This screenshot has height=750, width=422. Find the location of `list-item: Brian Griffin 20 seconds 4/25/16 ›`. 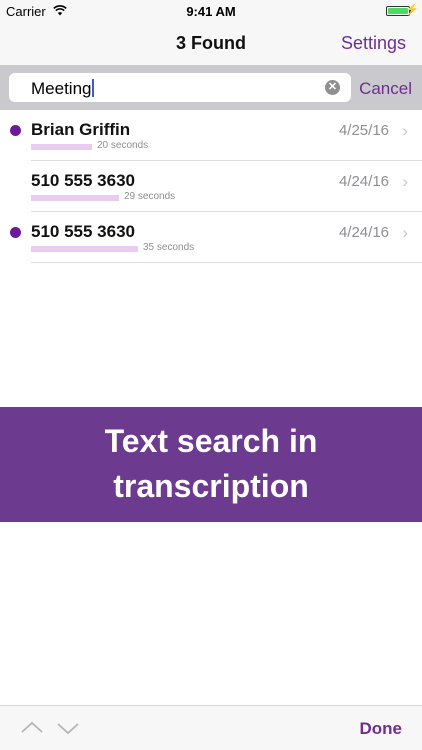

list-item: Brian Griffin 20 seconds 4/25/16 › is located at coordinates (211, 135).